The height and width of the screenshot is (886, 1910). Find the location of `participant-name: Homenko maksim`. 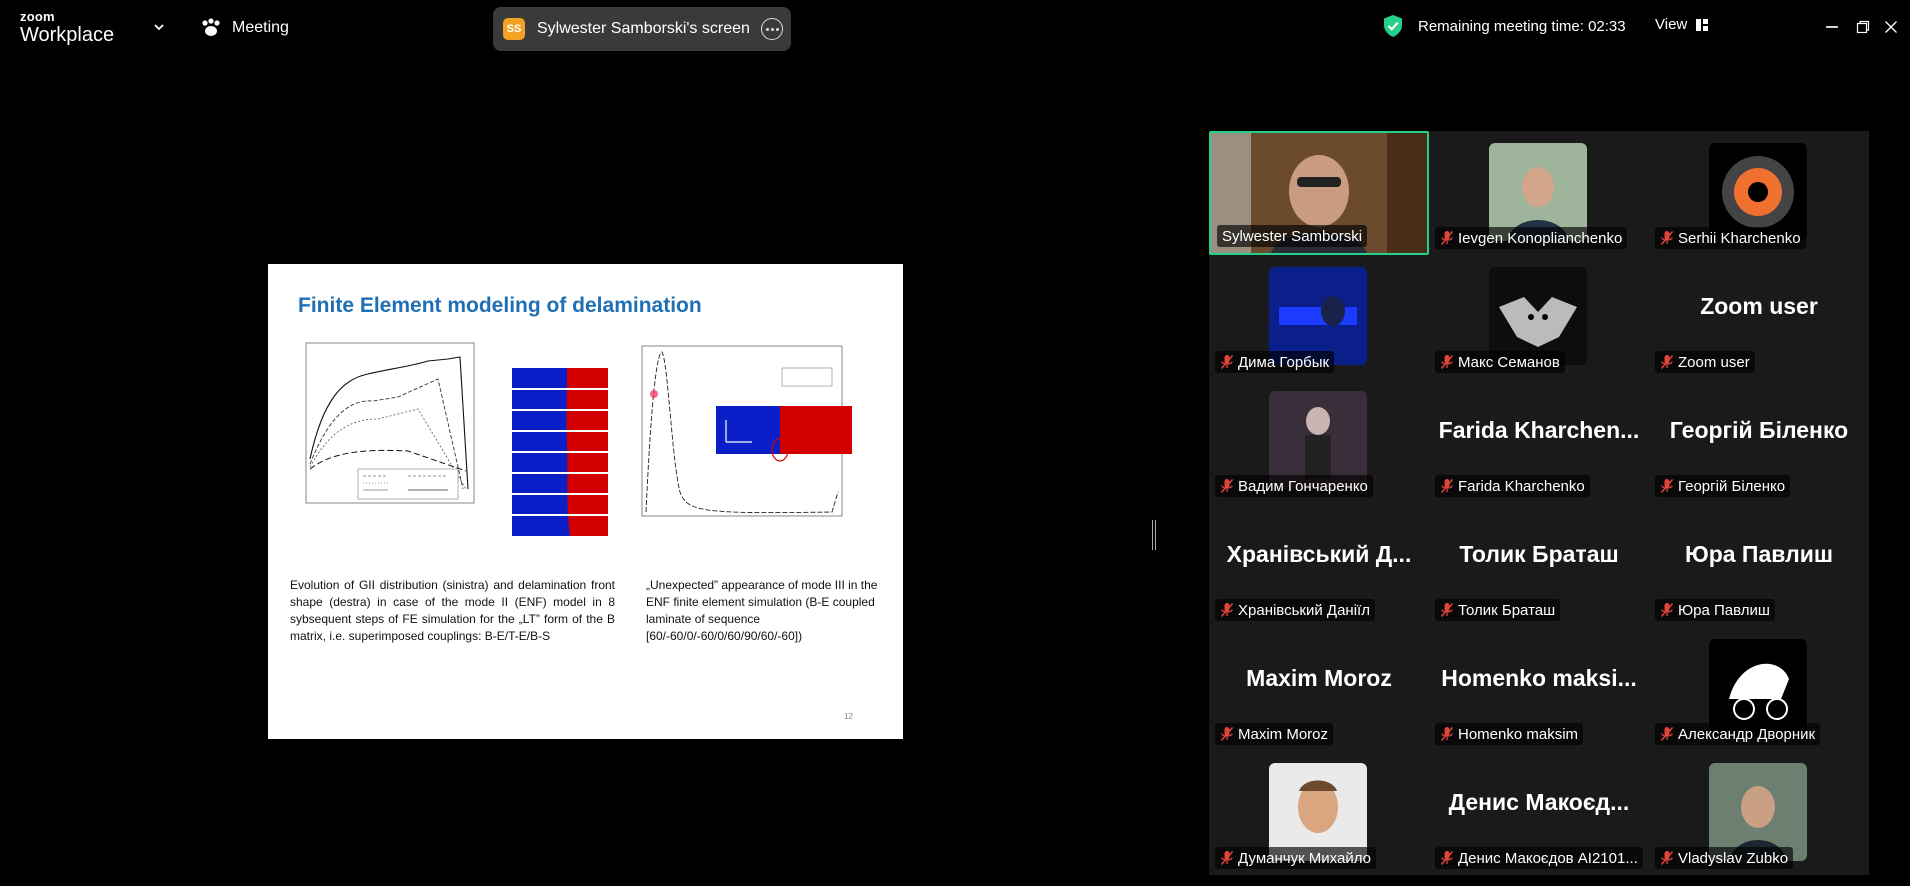

participant-name: Homenko maksim is located at coordinates (1518, 734).